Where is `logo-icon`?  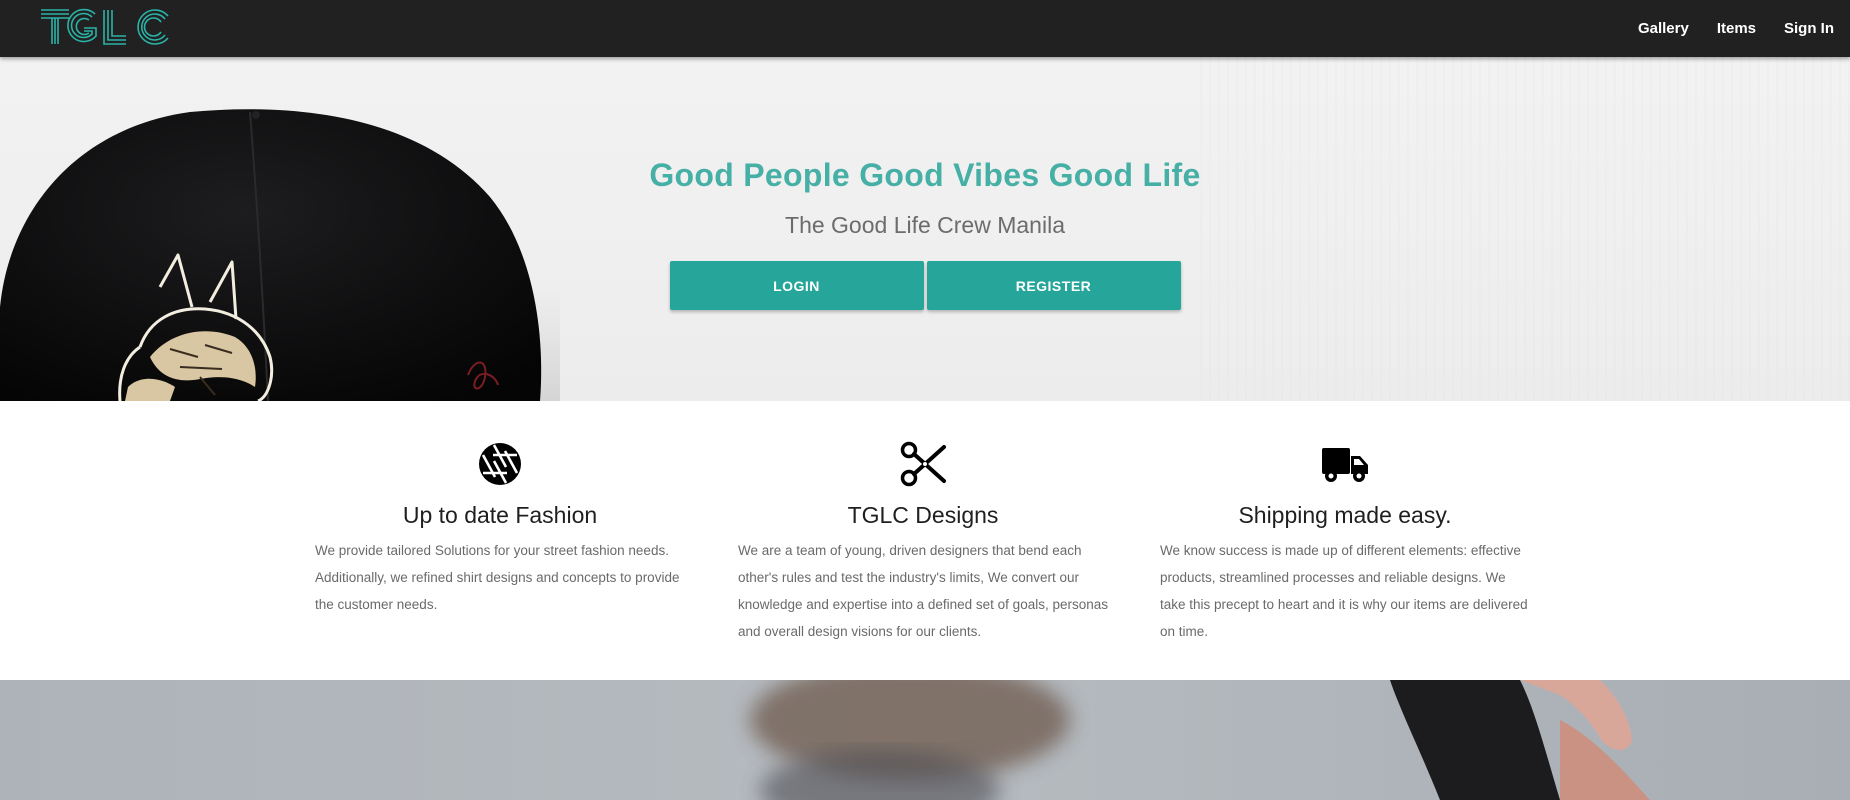 logo-icon is located at coordinates (105, 26).